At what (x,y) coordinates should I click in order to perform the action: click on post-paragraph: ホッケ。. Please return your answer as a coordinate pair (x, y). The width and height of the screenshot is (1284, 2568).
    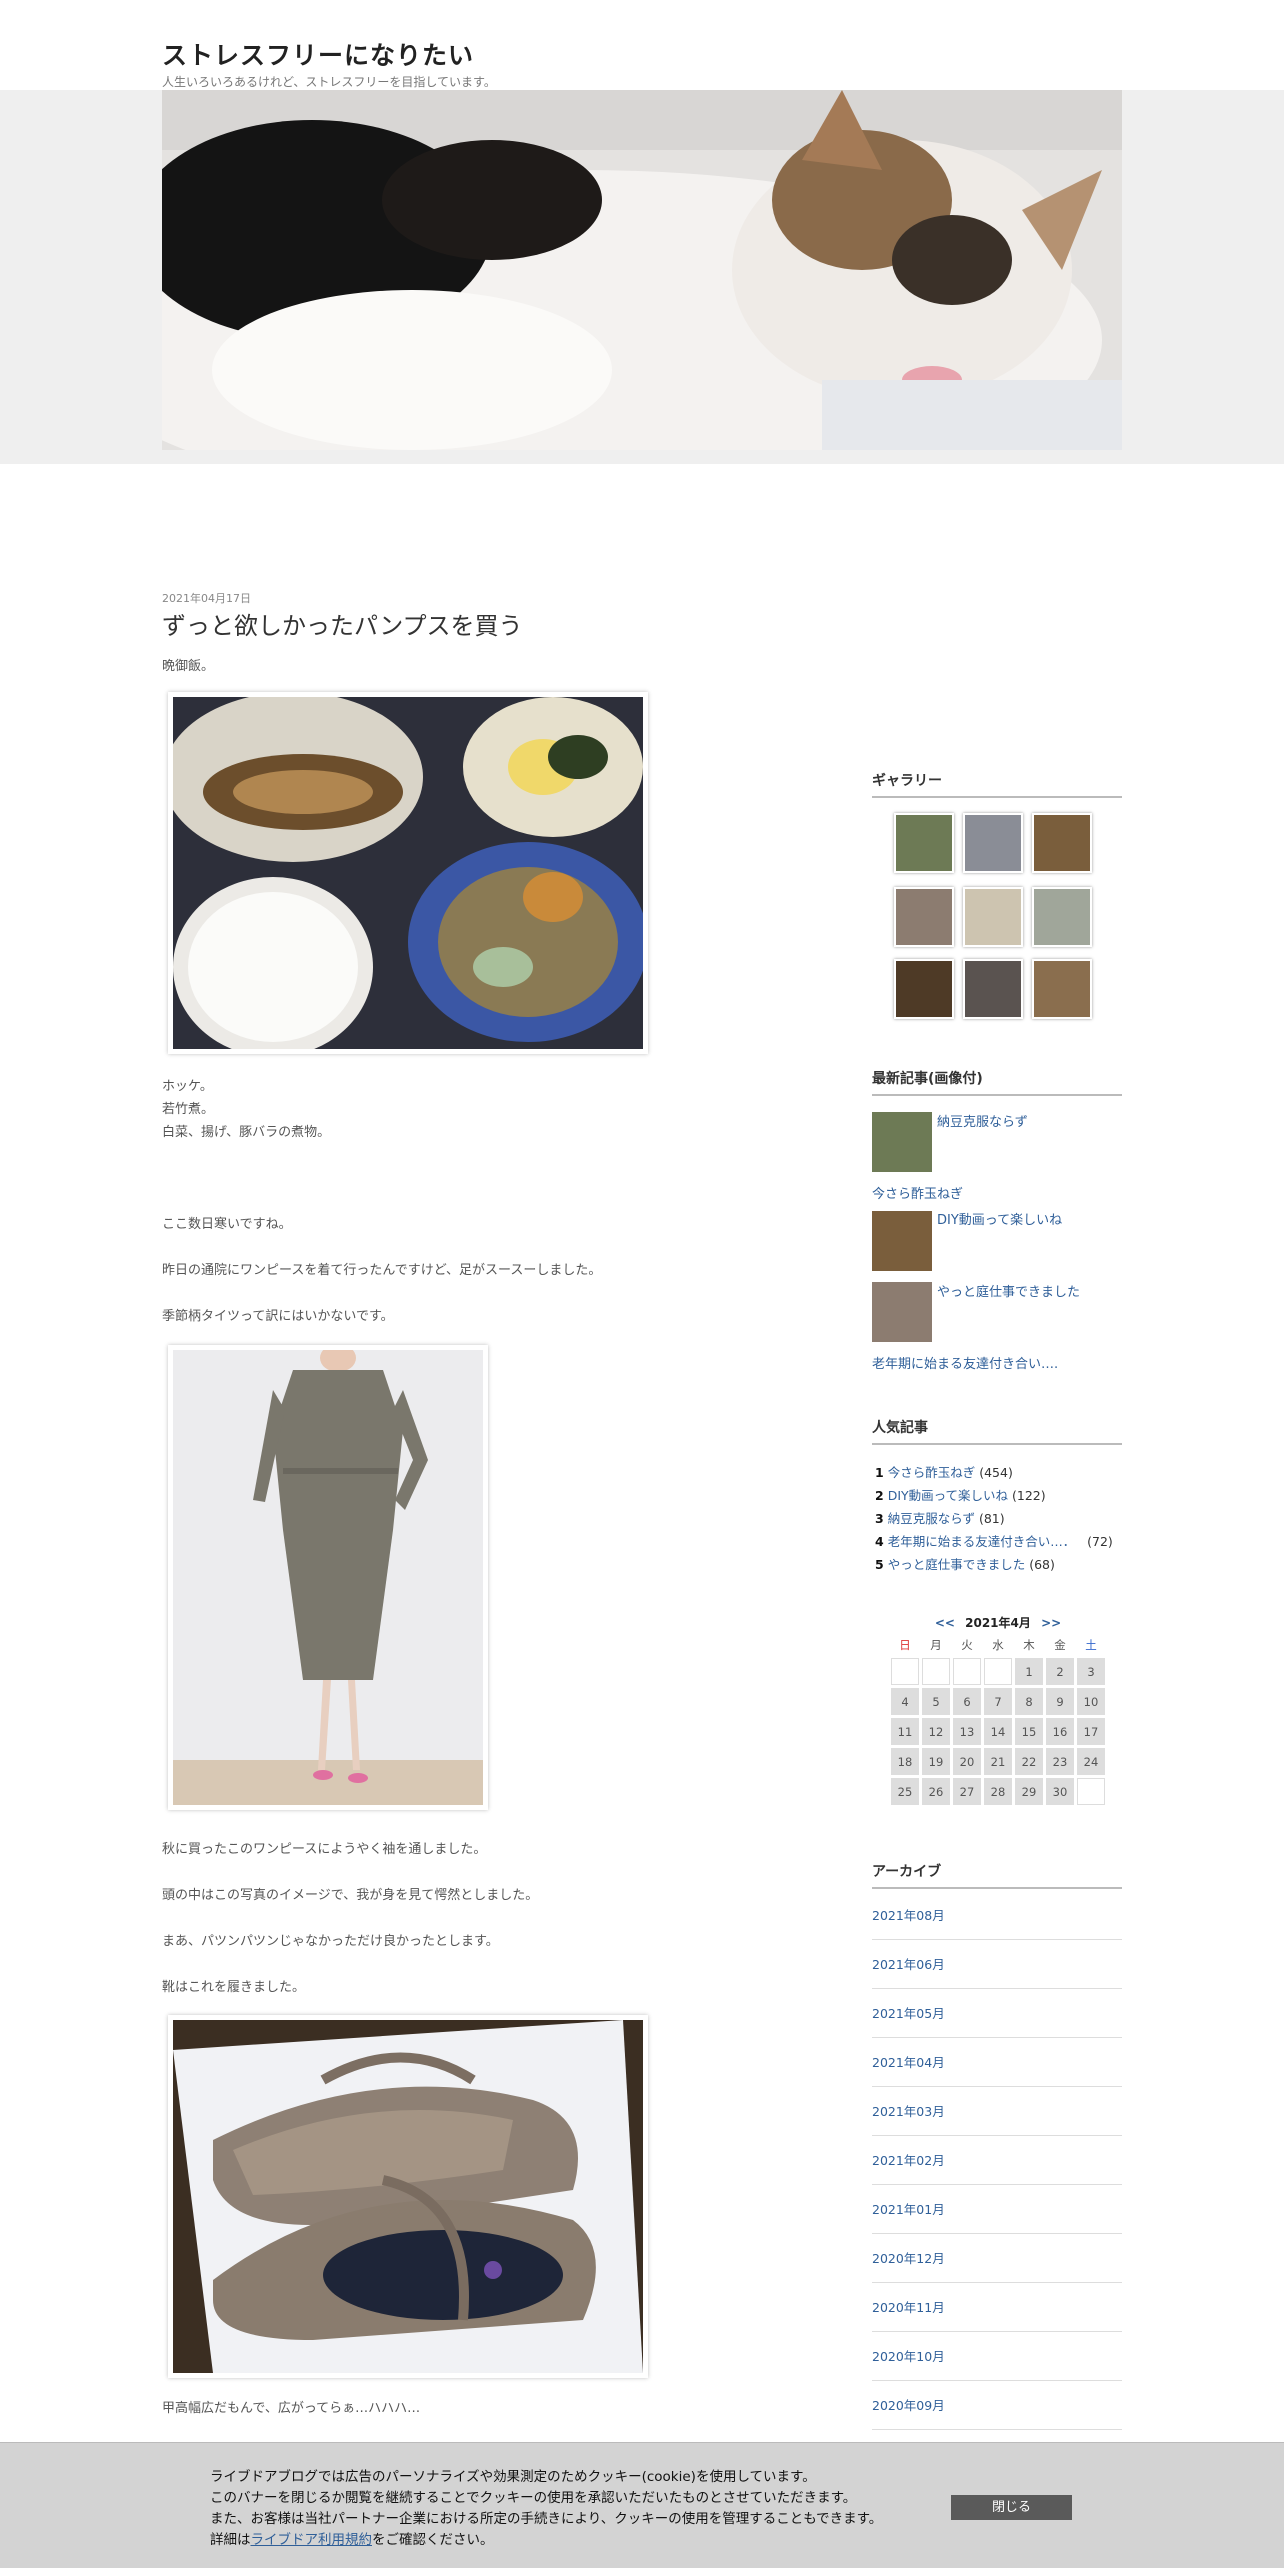
    Looking at the image, I should click on (187, 1086).